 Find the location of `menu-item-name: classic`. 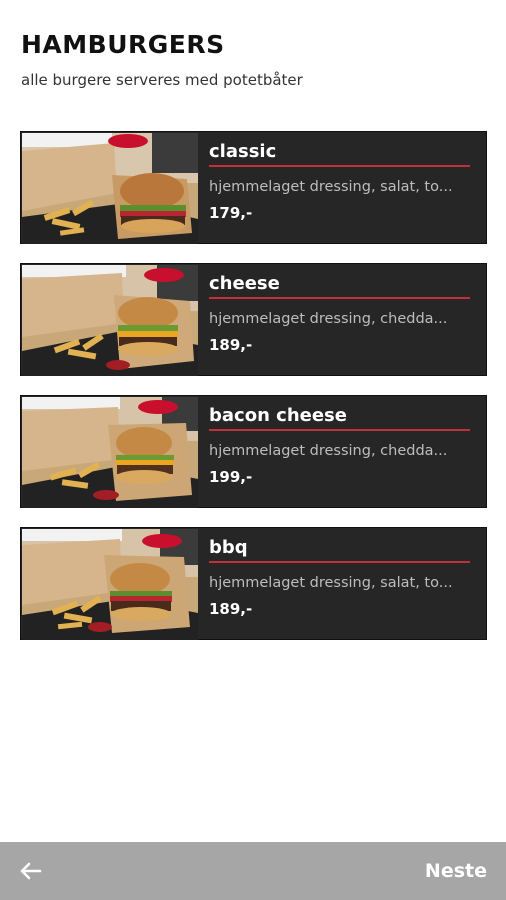

menu-item-name: classic is located at coordinates (339, 153).